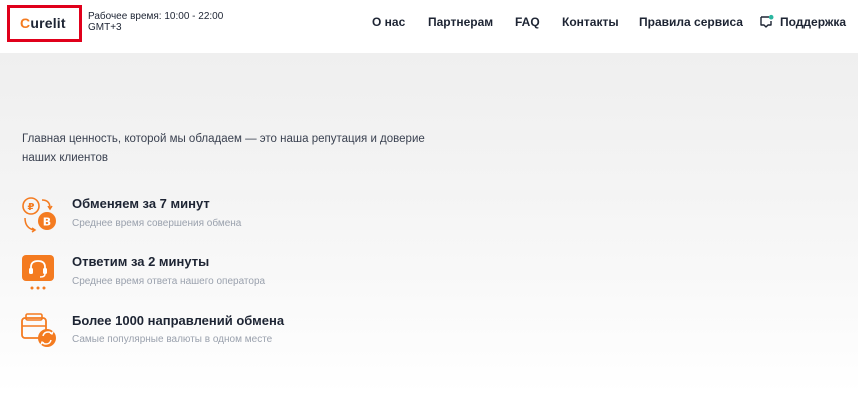  Describe the element at coordinates (691, 22) in the screenshot. I see `nav-rules: Правила сервиса` at that location.